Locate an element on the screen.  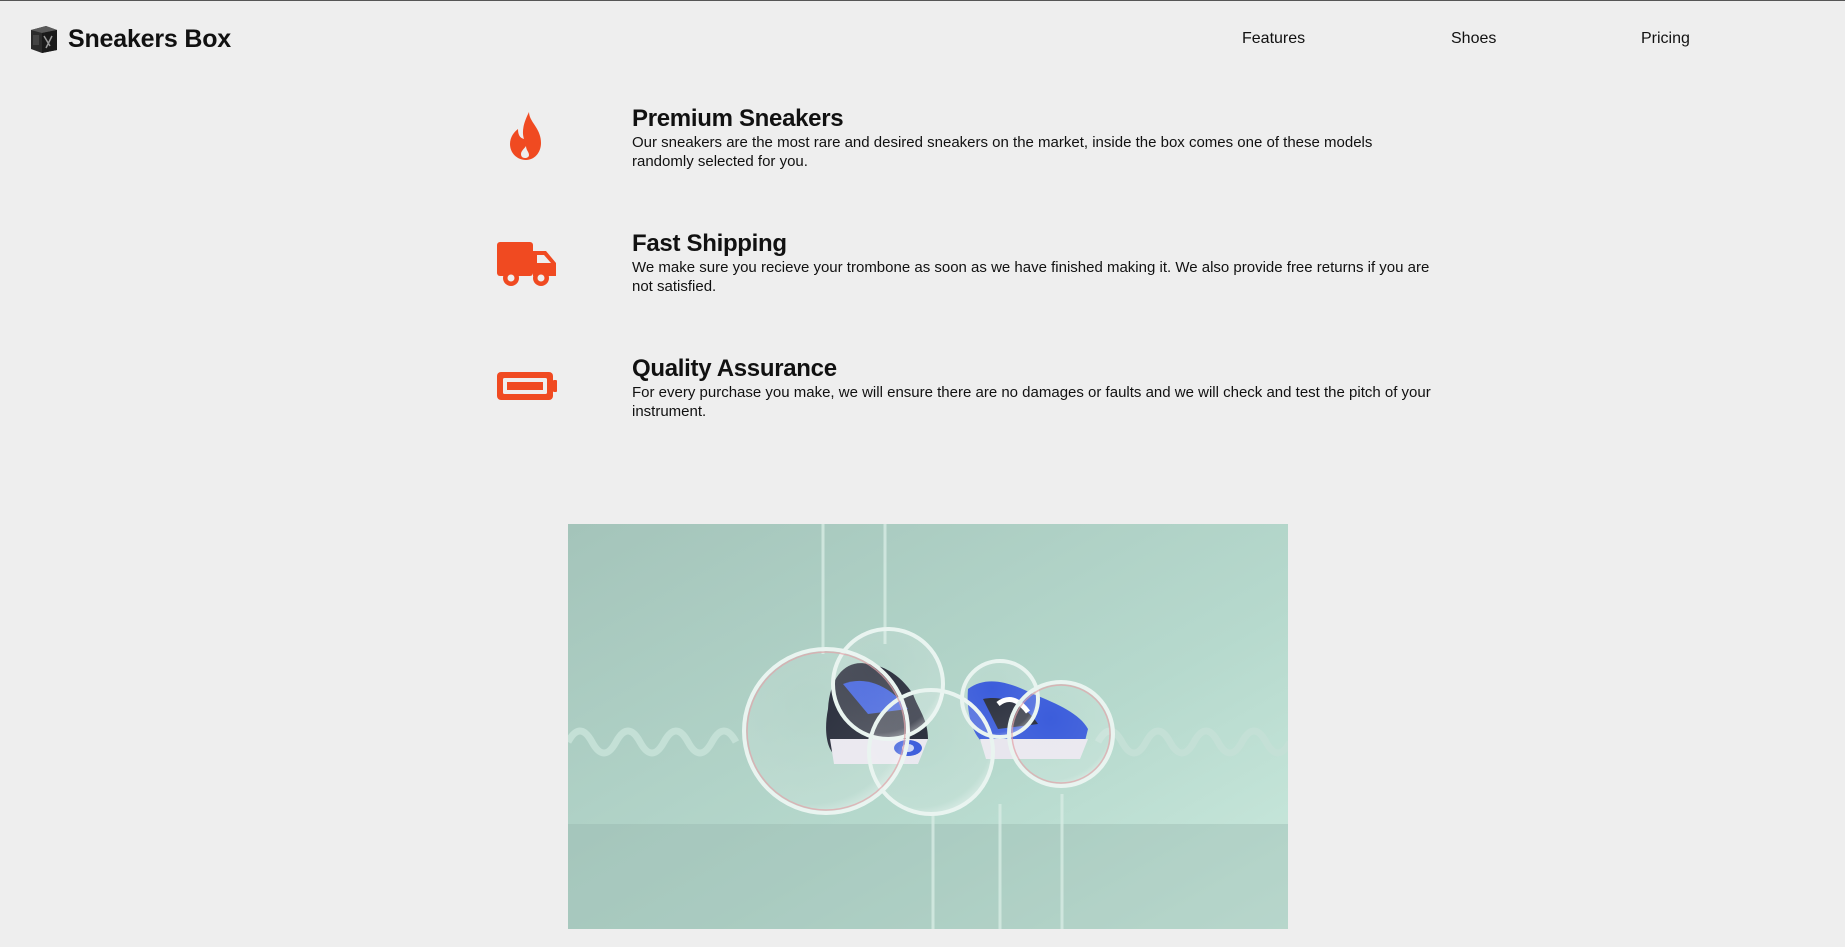
battery-icon is located at coordinates (527, 386).